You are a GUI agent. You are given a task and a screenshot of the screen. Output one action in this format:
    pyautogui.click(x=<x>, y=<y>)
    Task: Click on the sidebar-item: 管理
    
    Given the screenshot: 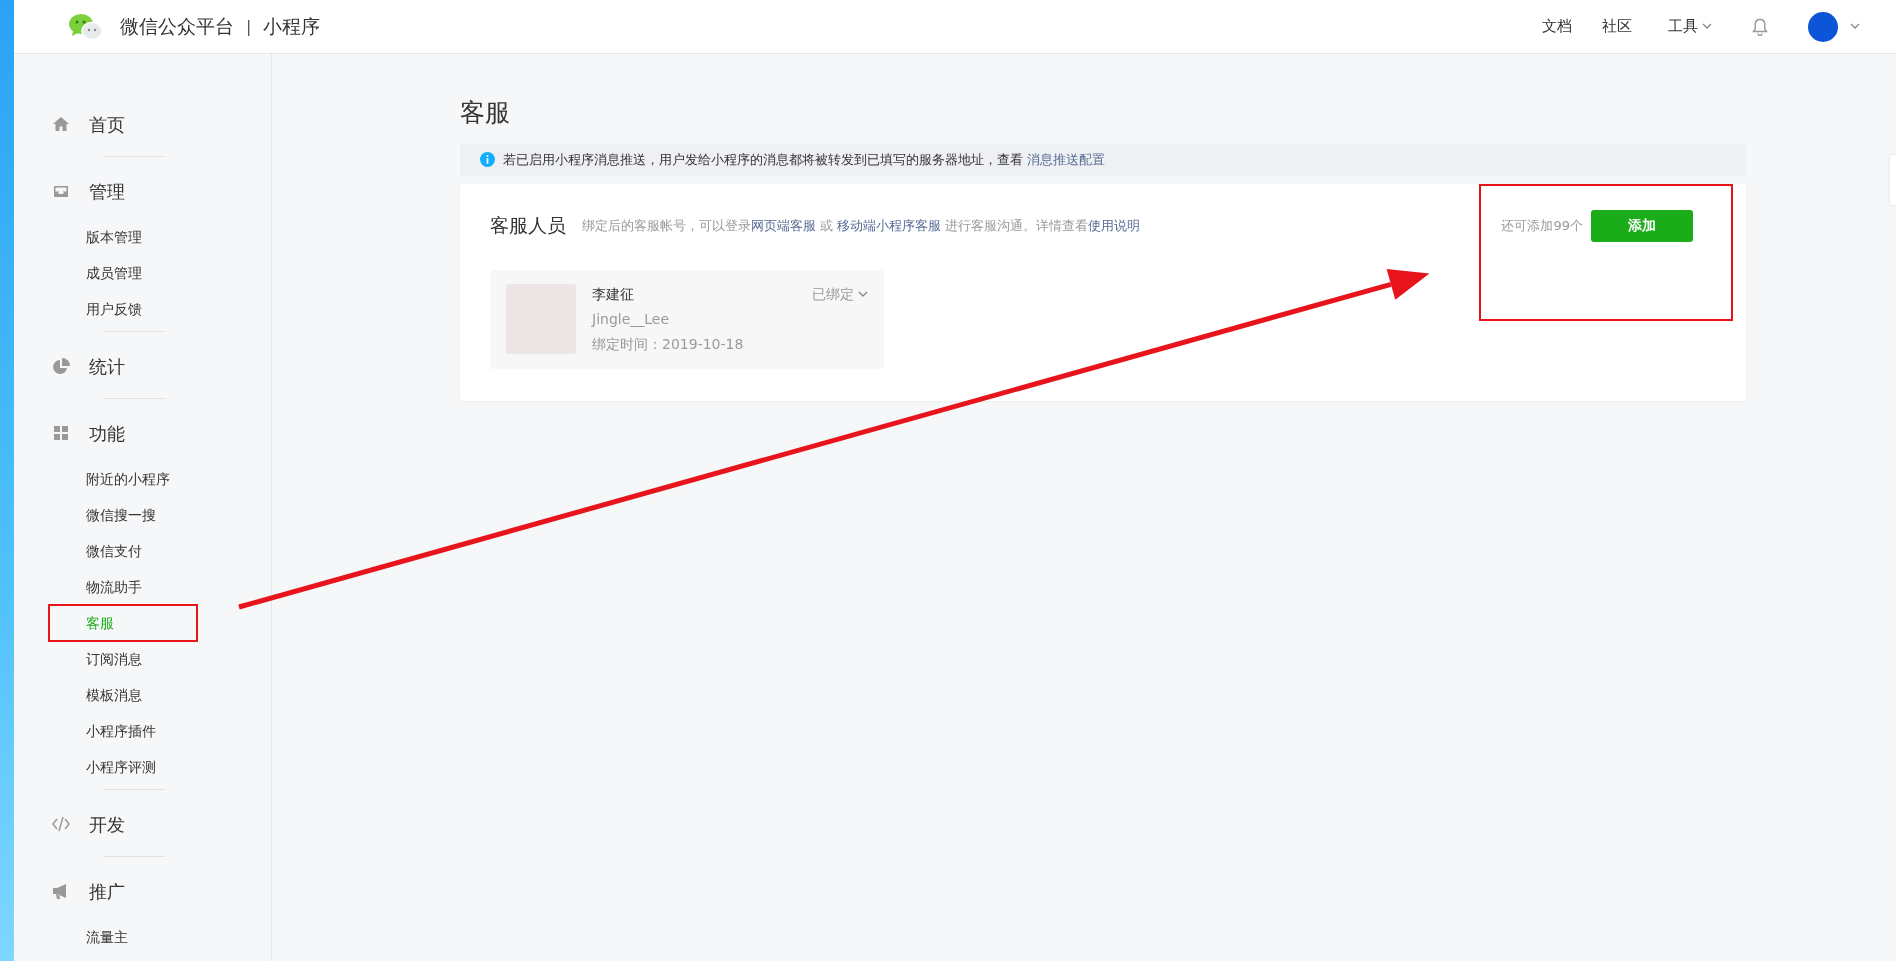 What is the action you would take?
    pyautogui.click(x=111, y=191)
    